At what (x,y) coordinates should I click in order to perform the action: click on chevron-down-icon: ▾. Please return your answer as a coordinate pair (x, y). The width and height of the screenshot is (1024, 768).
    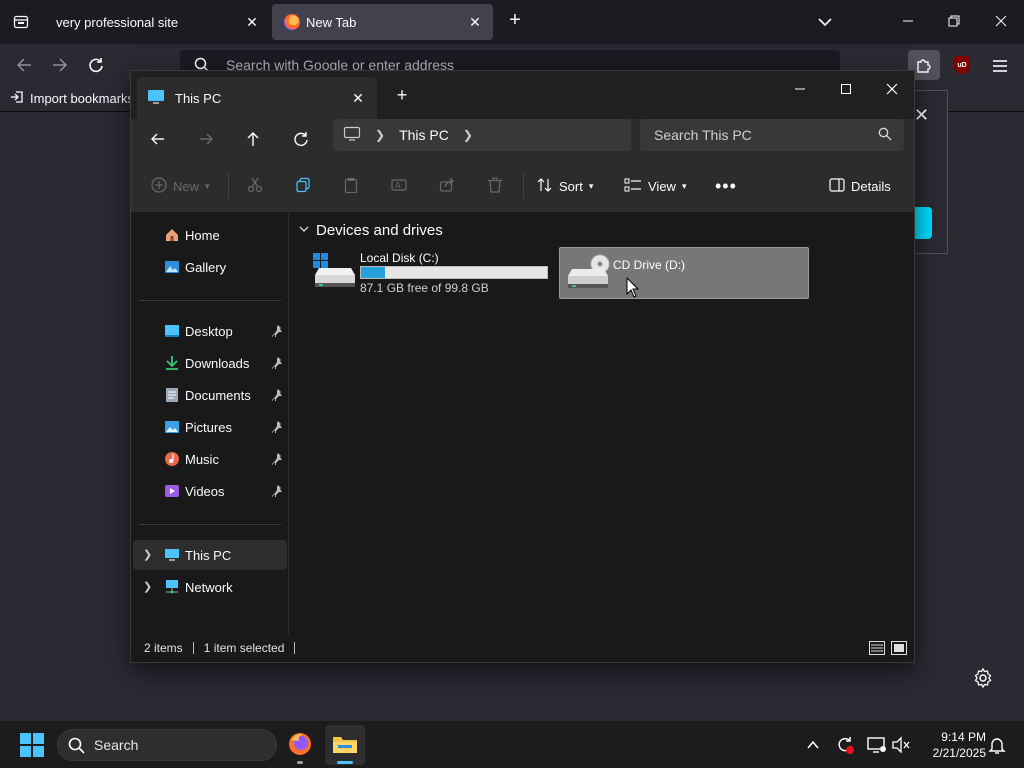
    Looking at the image, I should click on (591, 185).